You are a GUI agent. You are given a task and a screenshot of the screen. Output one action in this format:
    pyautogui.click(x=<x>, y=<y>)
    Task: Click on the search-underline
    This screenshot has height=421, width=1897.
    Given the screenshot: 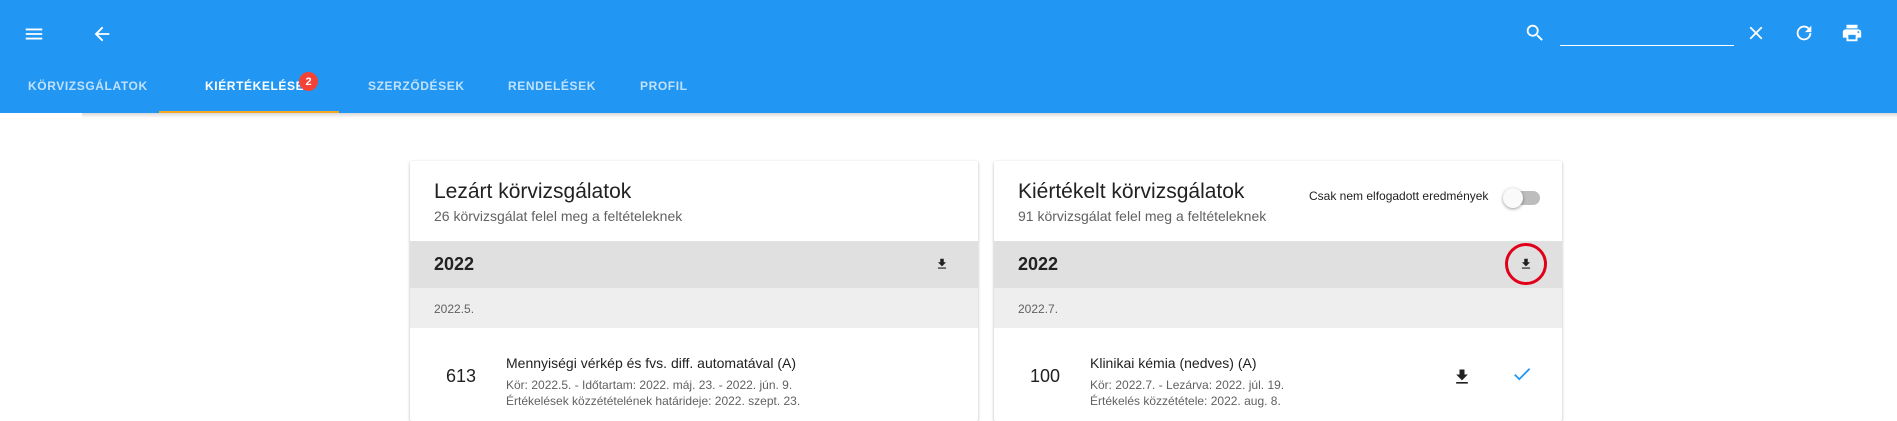 What is the action you would take?
    pyautogui.click(x=1647, y=45)
    